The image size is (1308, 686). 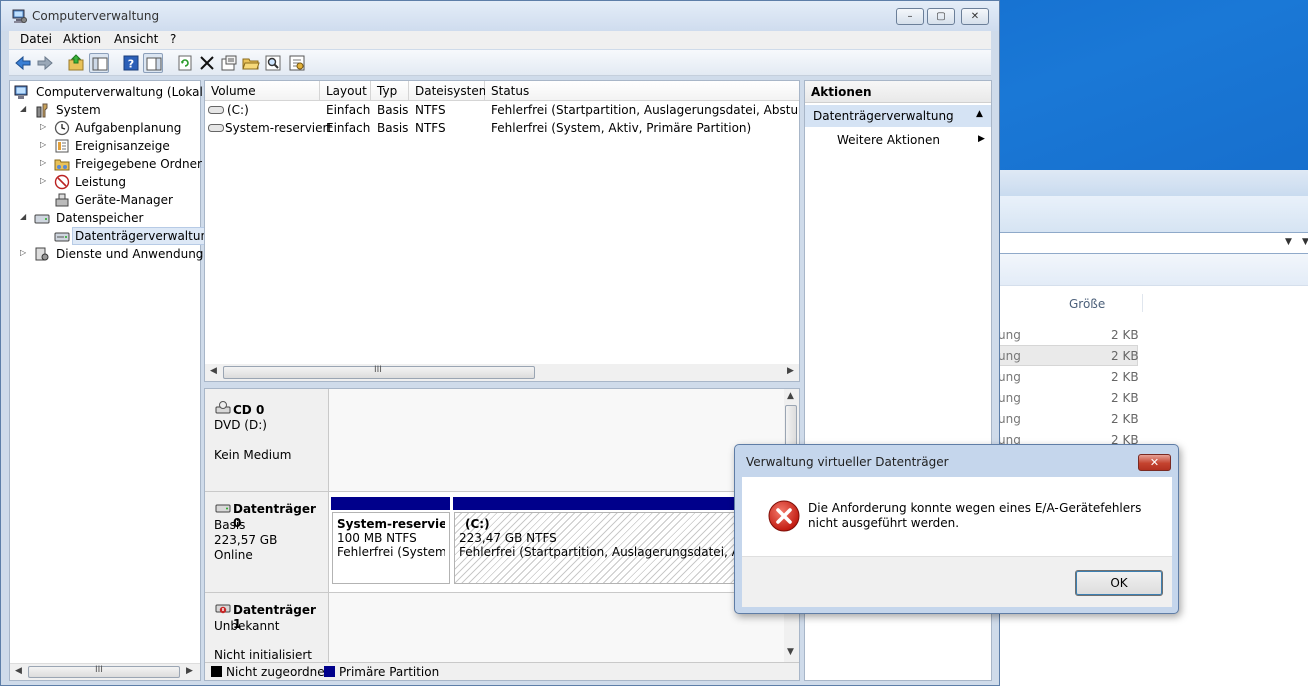 What do you see at coordinates (216, 129) in the screenshot?
I see `drive-icon` at bounding box center [216, 129].